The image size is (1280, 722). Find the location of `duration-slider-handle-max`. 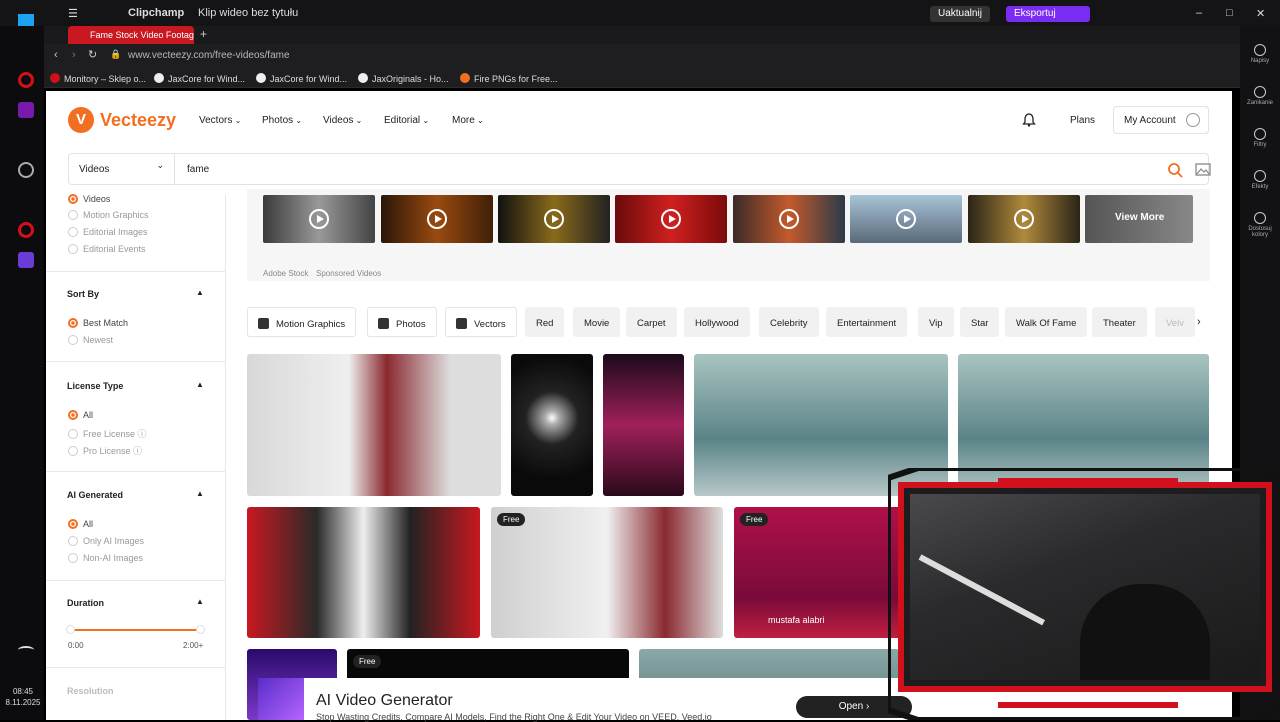

duration-slider-handle-max is located at coordinates (200, 629).